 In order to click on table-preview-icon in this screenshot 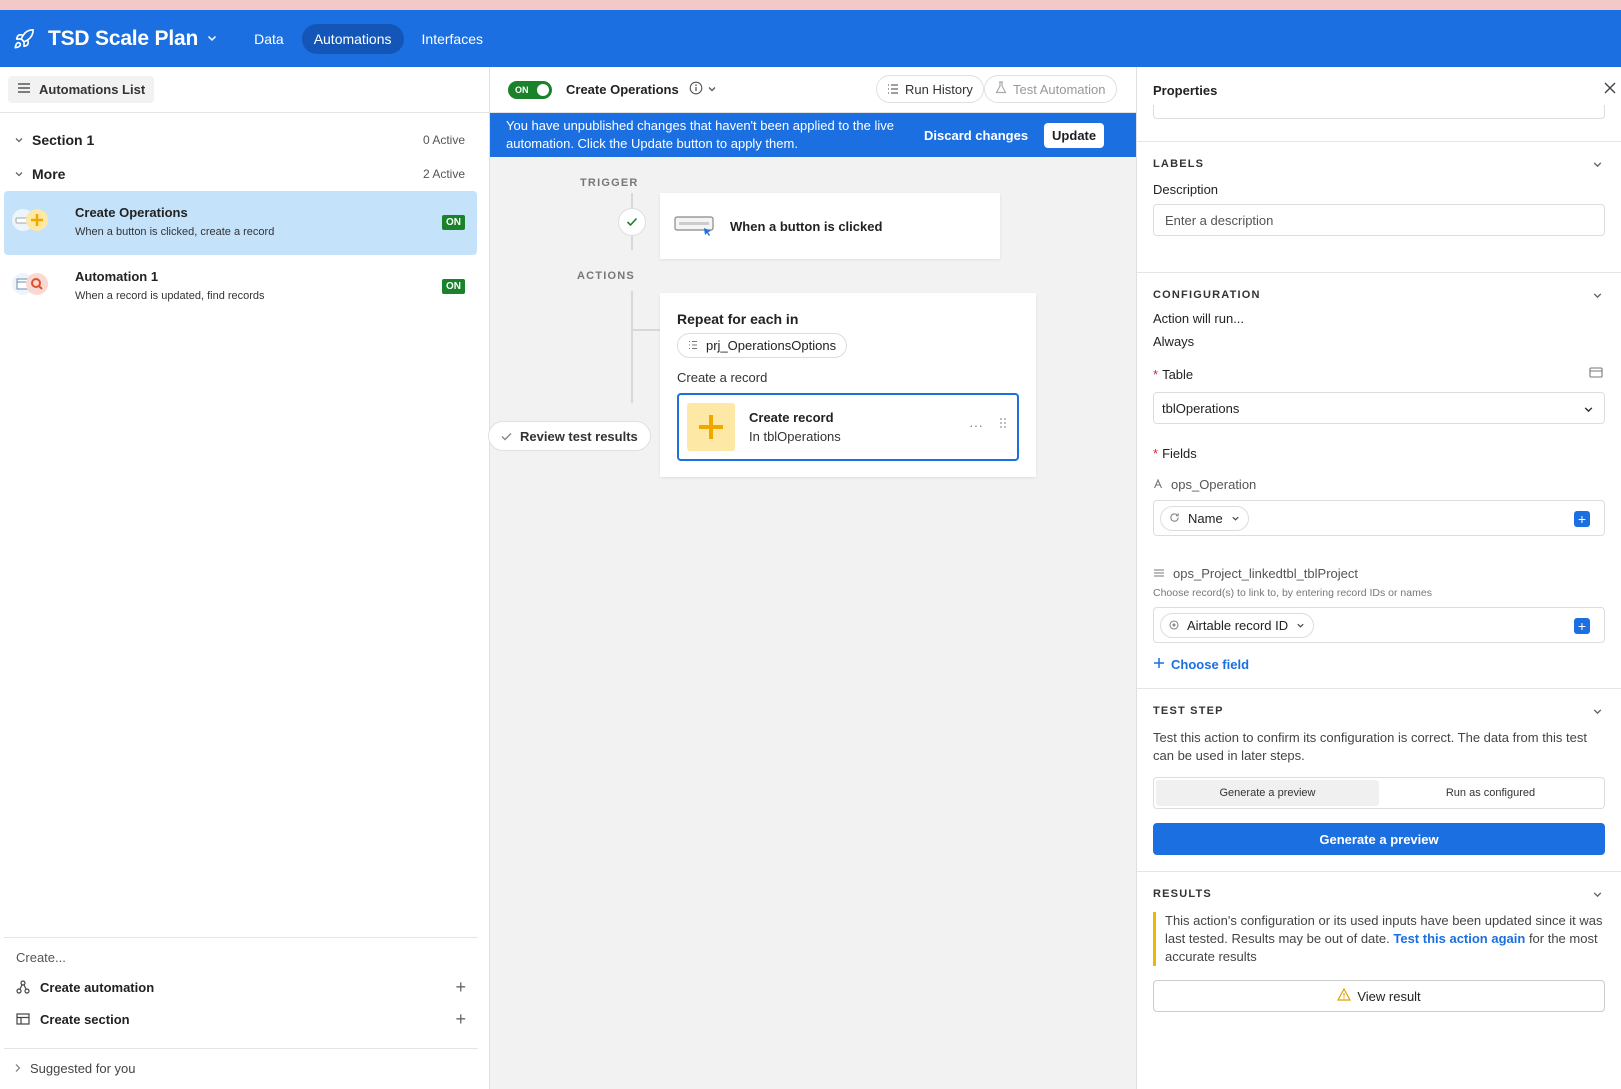, I will do `click(1596, 374)`.